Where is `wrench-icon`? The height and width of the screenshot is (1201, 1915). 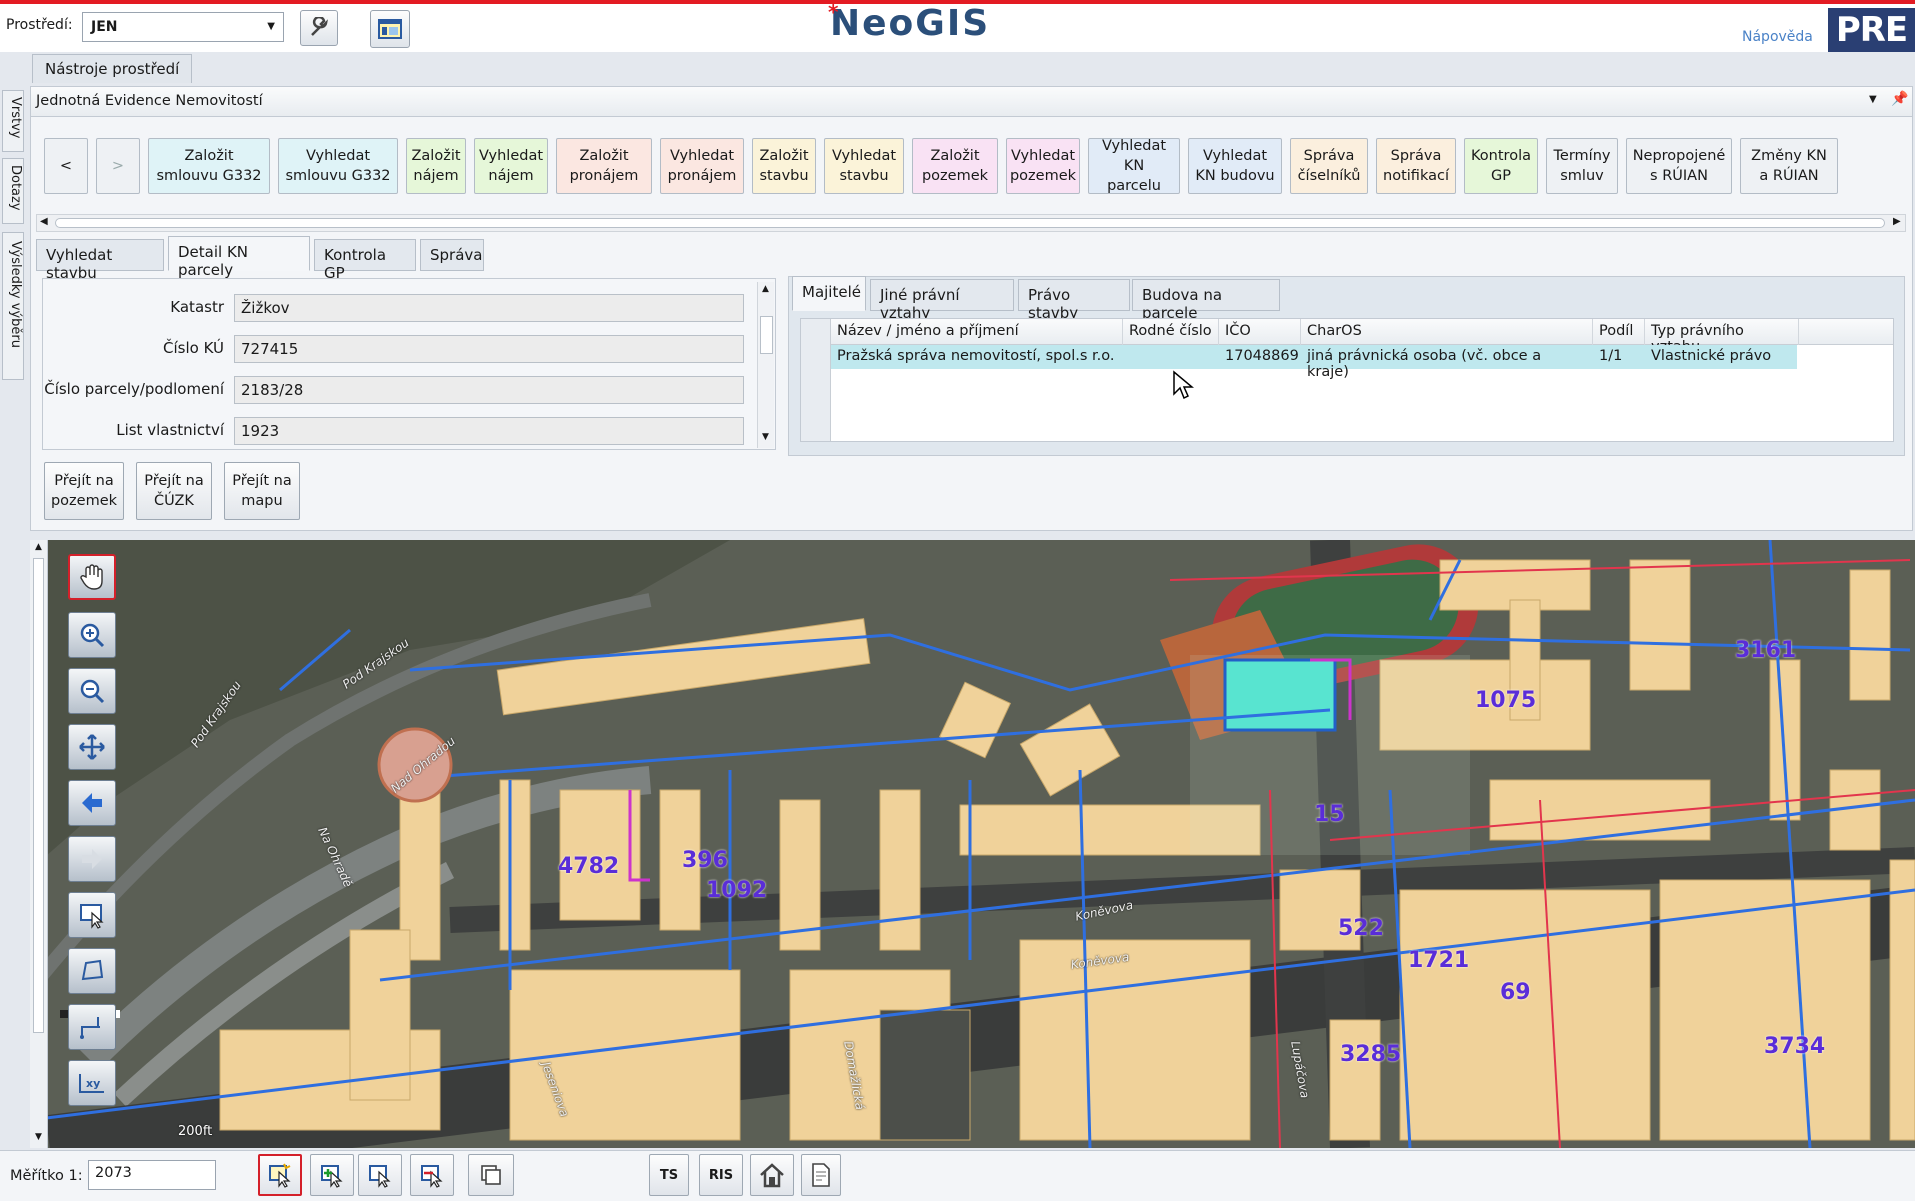 wrench-icon is located at coordinates (319, 26).